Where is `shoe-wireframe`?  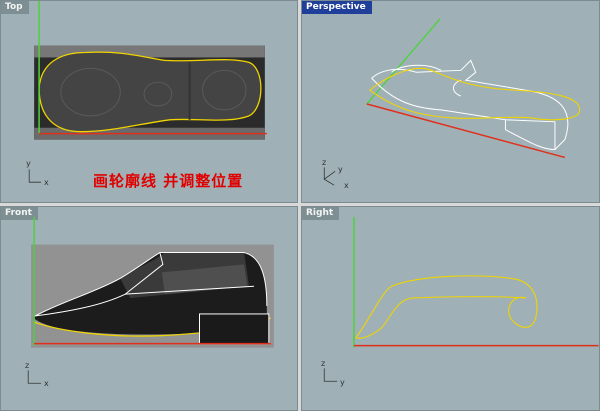 shoe-wireframe is located at coordinates (470, 105).